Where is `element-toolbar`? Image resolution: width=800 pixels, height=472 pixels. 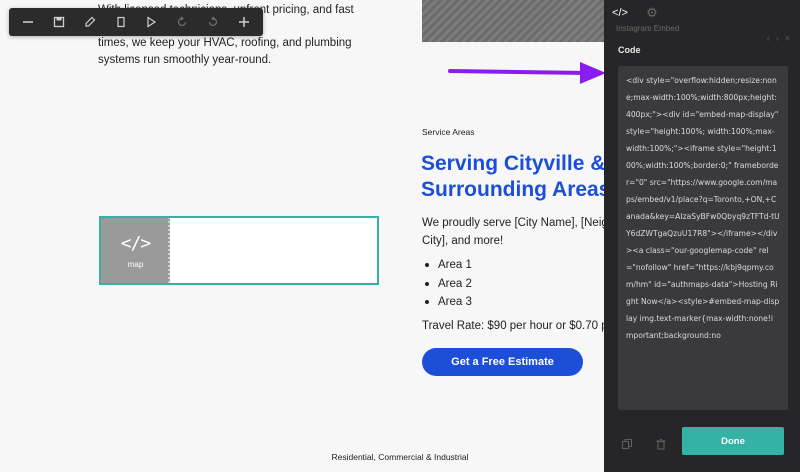 element-toolbar is located at coordinates (136, 22).